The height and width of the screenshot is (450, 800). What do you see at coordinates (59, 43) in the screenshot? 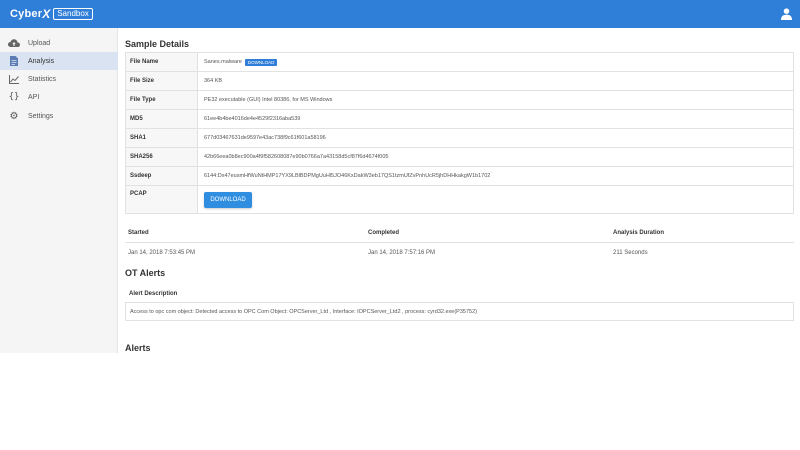
I see `sidebar-item-upload: Upload` at bounding box center [59, 43].